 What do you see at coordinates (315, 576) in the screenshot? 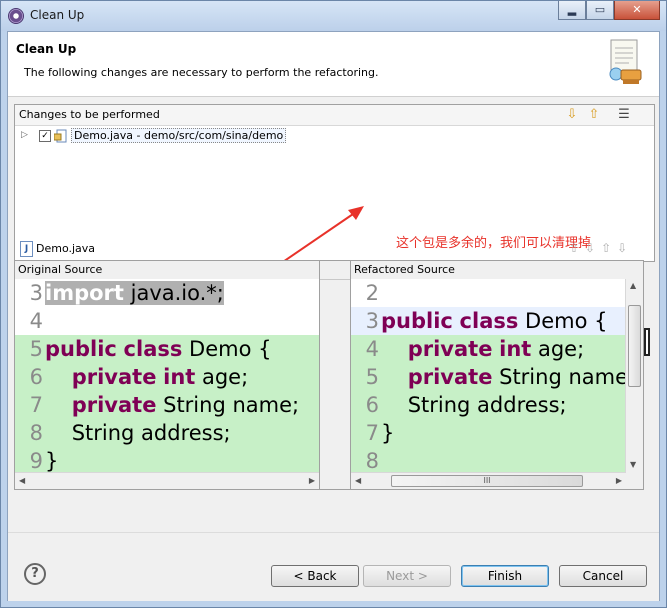
I see `back-button: < Back` at bounding box center [315, 576].